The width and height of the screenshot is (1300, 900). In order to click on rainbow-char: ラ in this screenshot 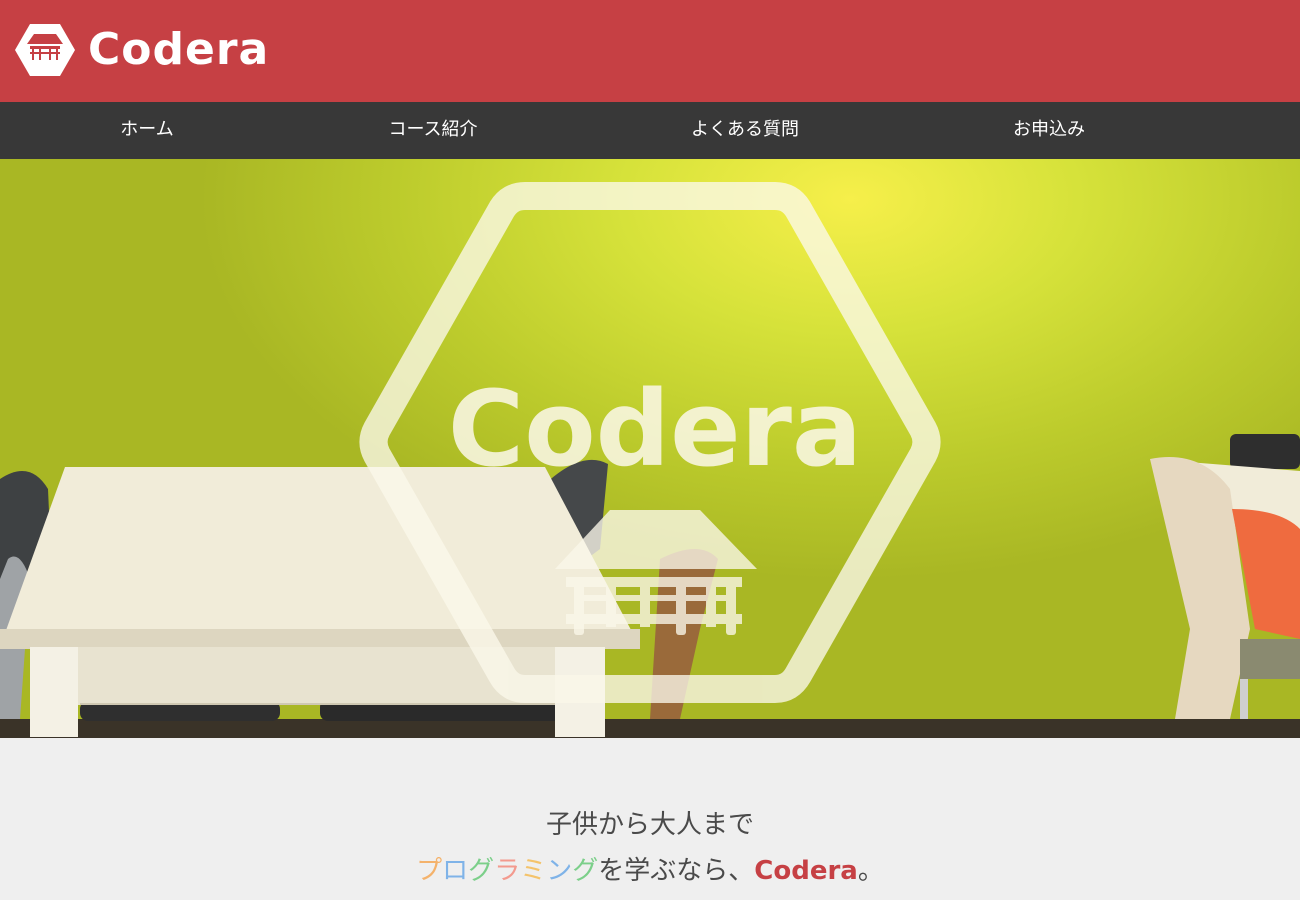, I will do `click(507, 871)`.